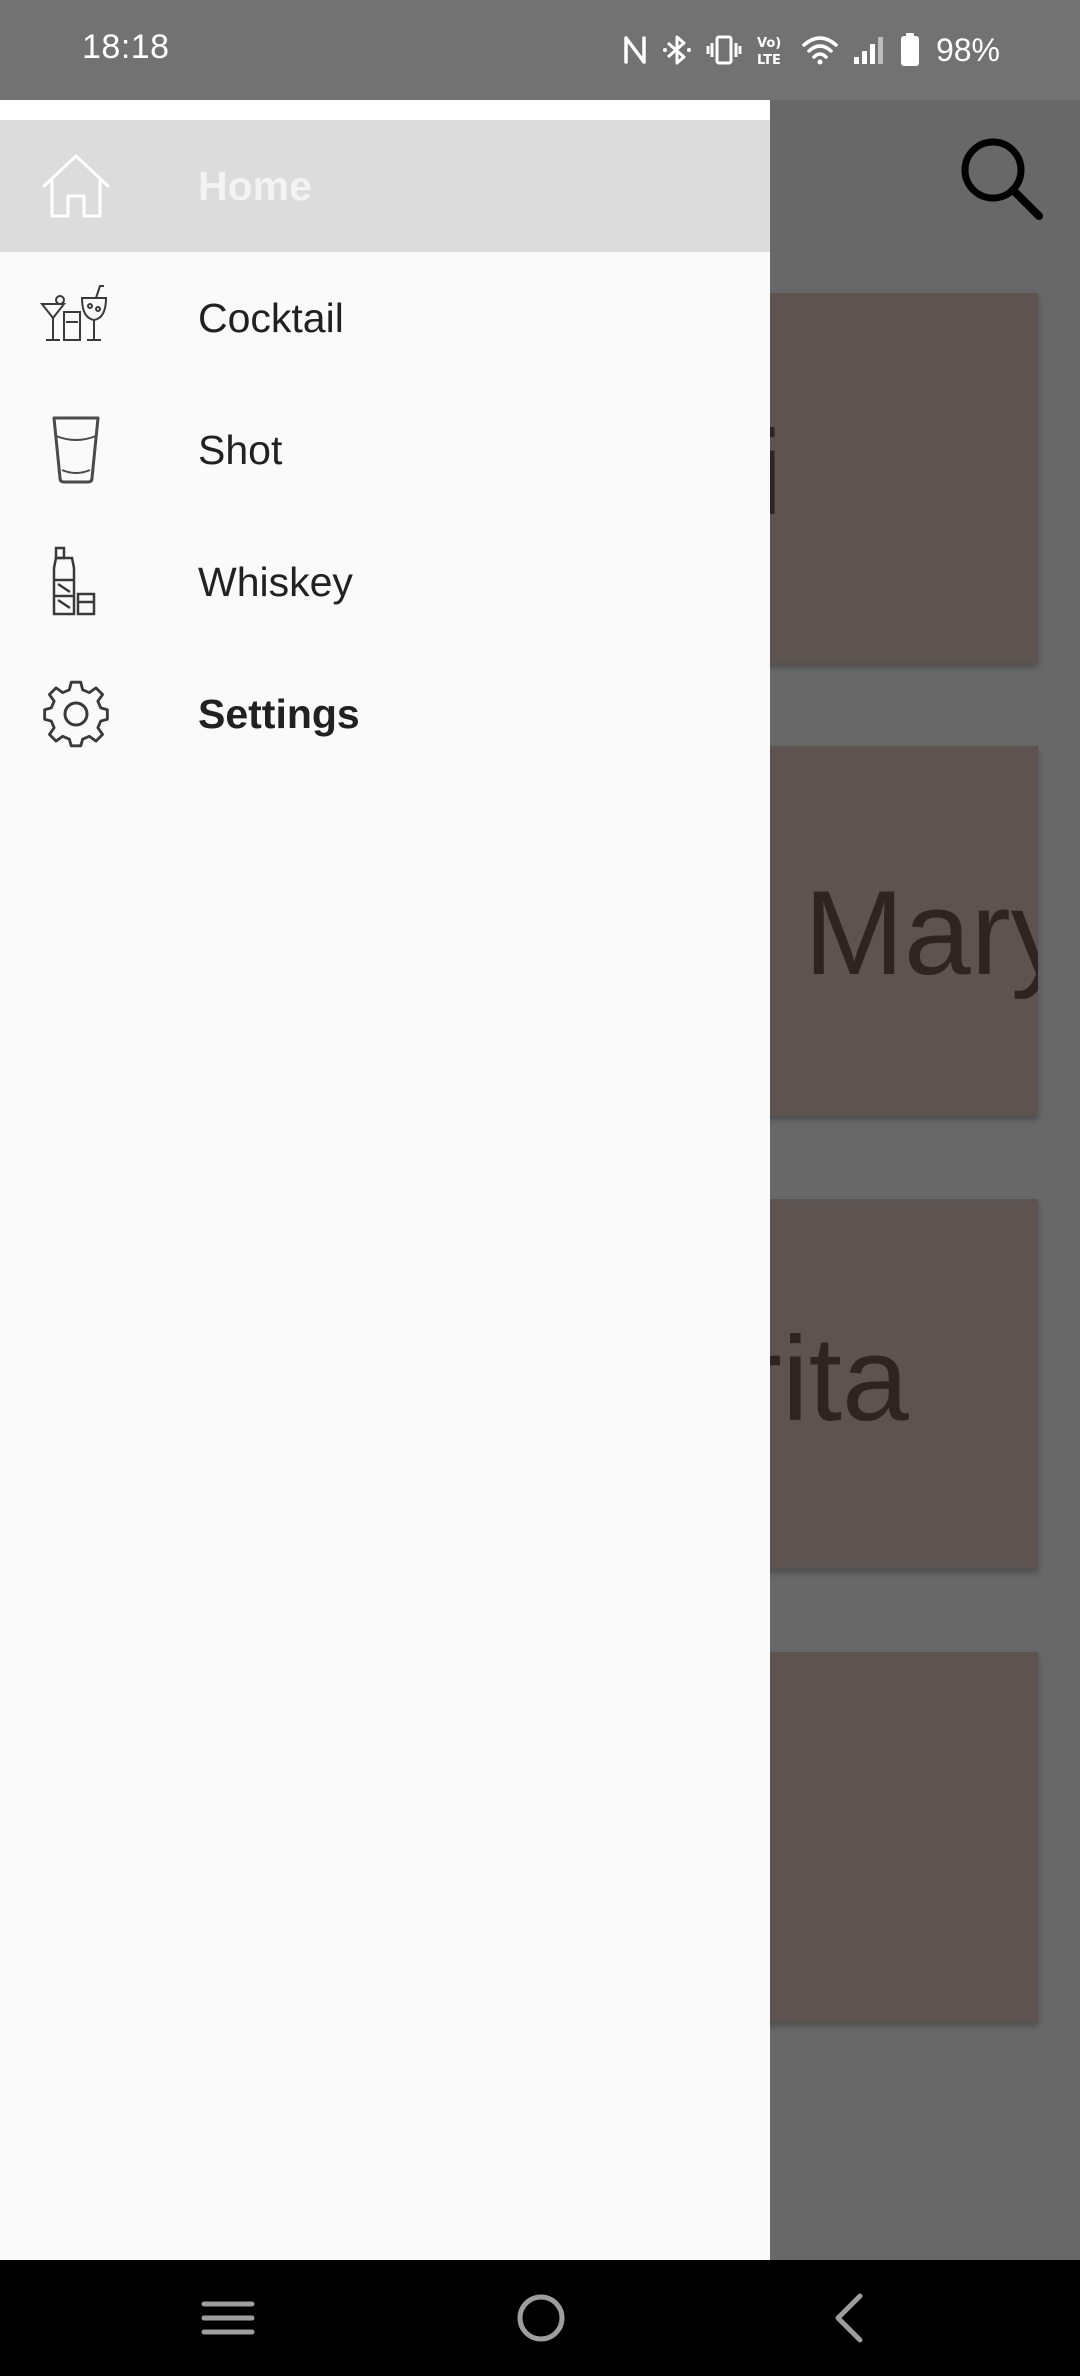  What do you see at coordinates (850, 2318) in the screenshot?
I see `back-icon` at bounding box center [850, 2318].